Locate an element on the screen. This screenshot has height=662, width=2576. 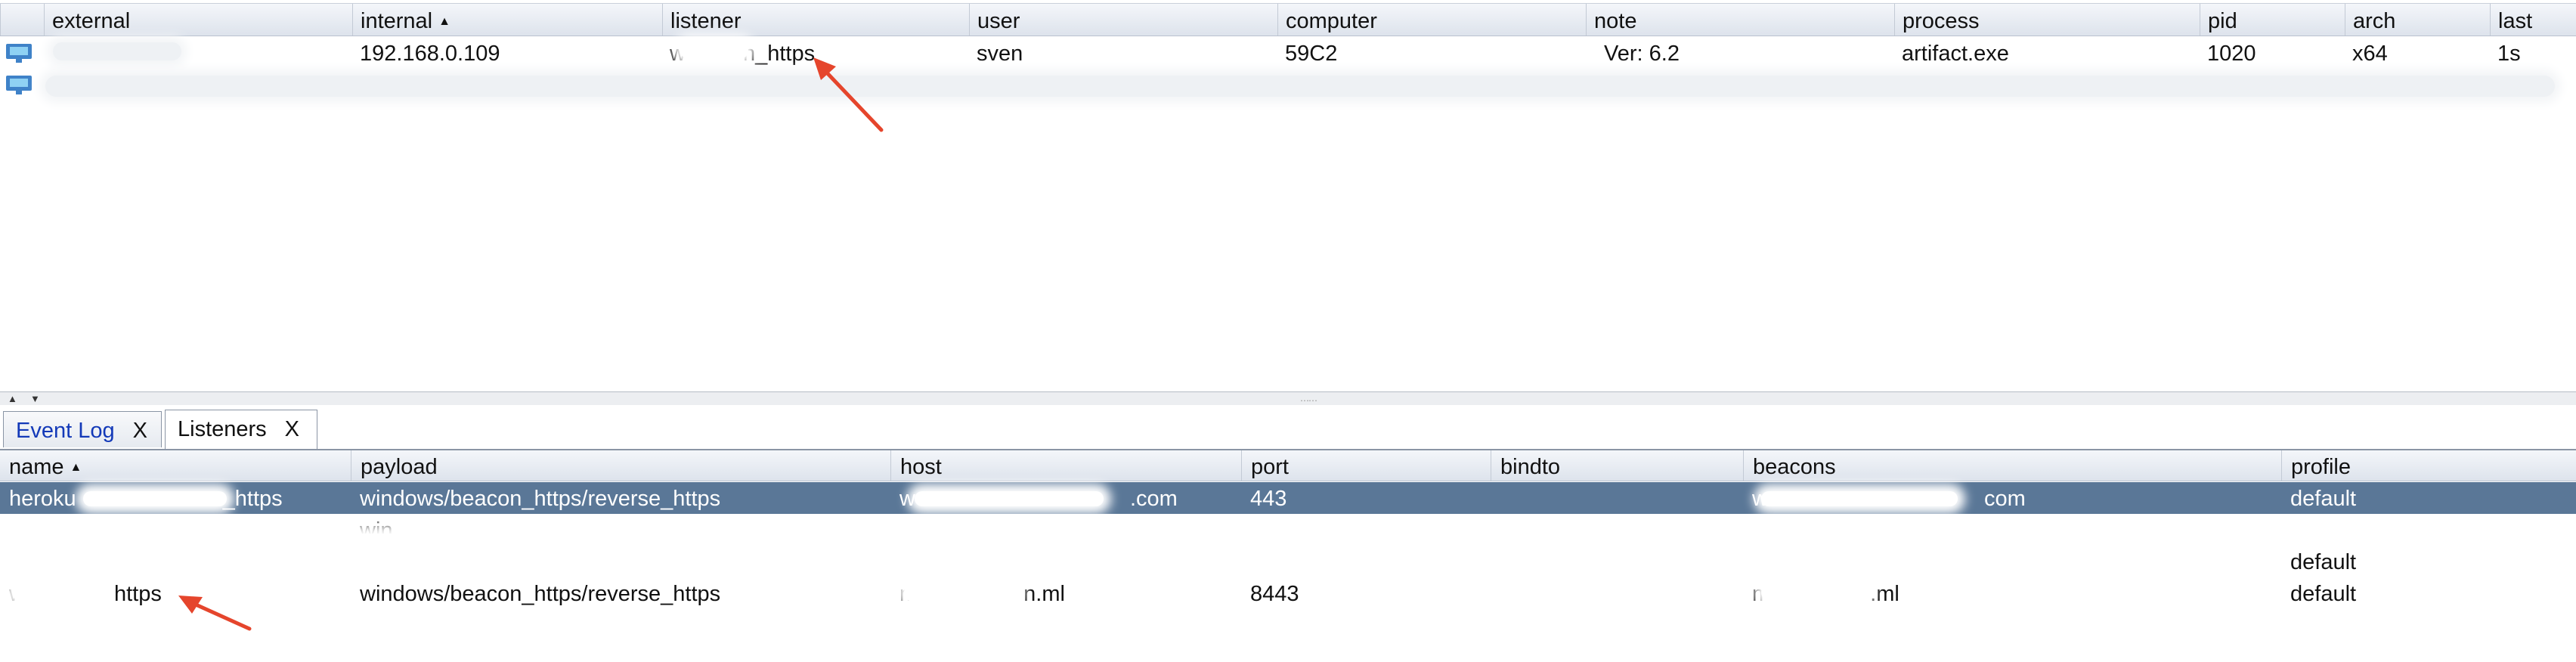
col-beacons: beacons is located at coordinates (2012, 465).